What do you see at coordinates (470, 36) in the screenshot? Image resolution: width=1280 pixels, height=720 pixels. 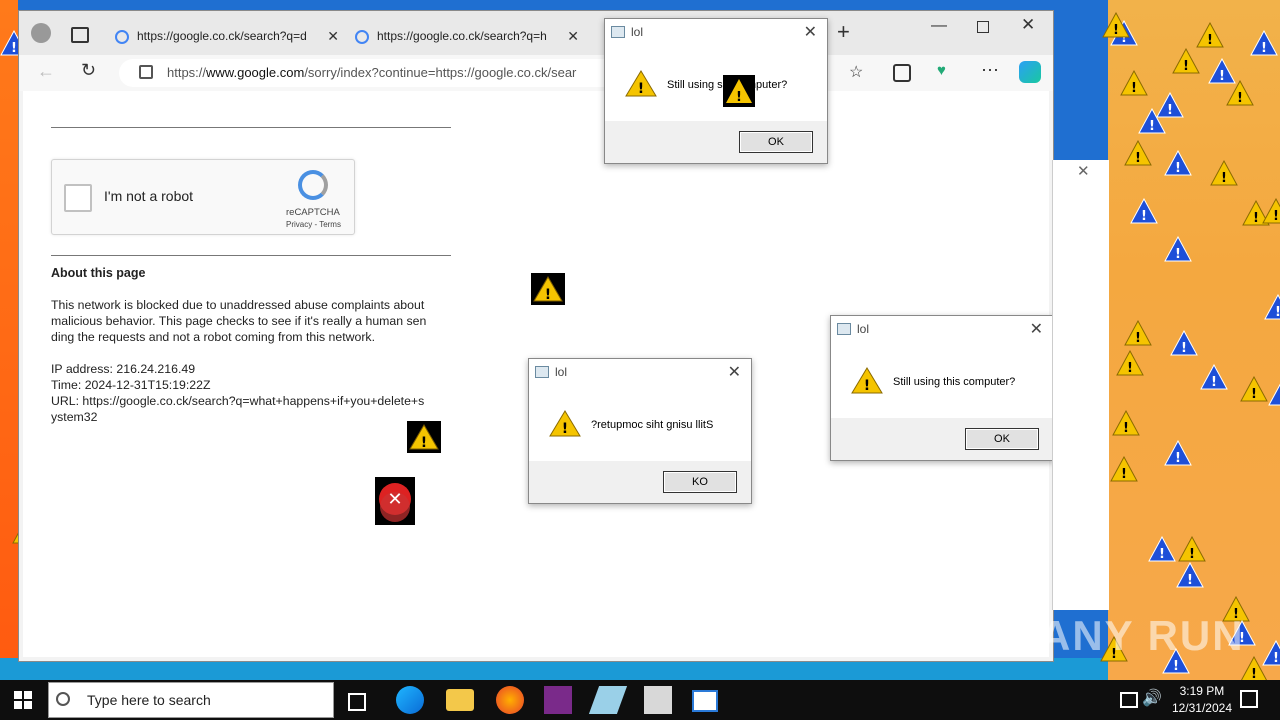 I see `tab-2: https://google.co.ck/search?q=h ✕` at bounding box center [470, 36].